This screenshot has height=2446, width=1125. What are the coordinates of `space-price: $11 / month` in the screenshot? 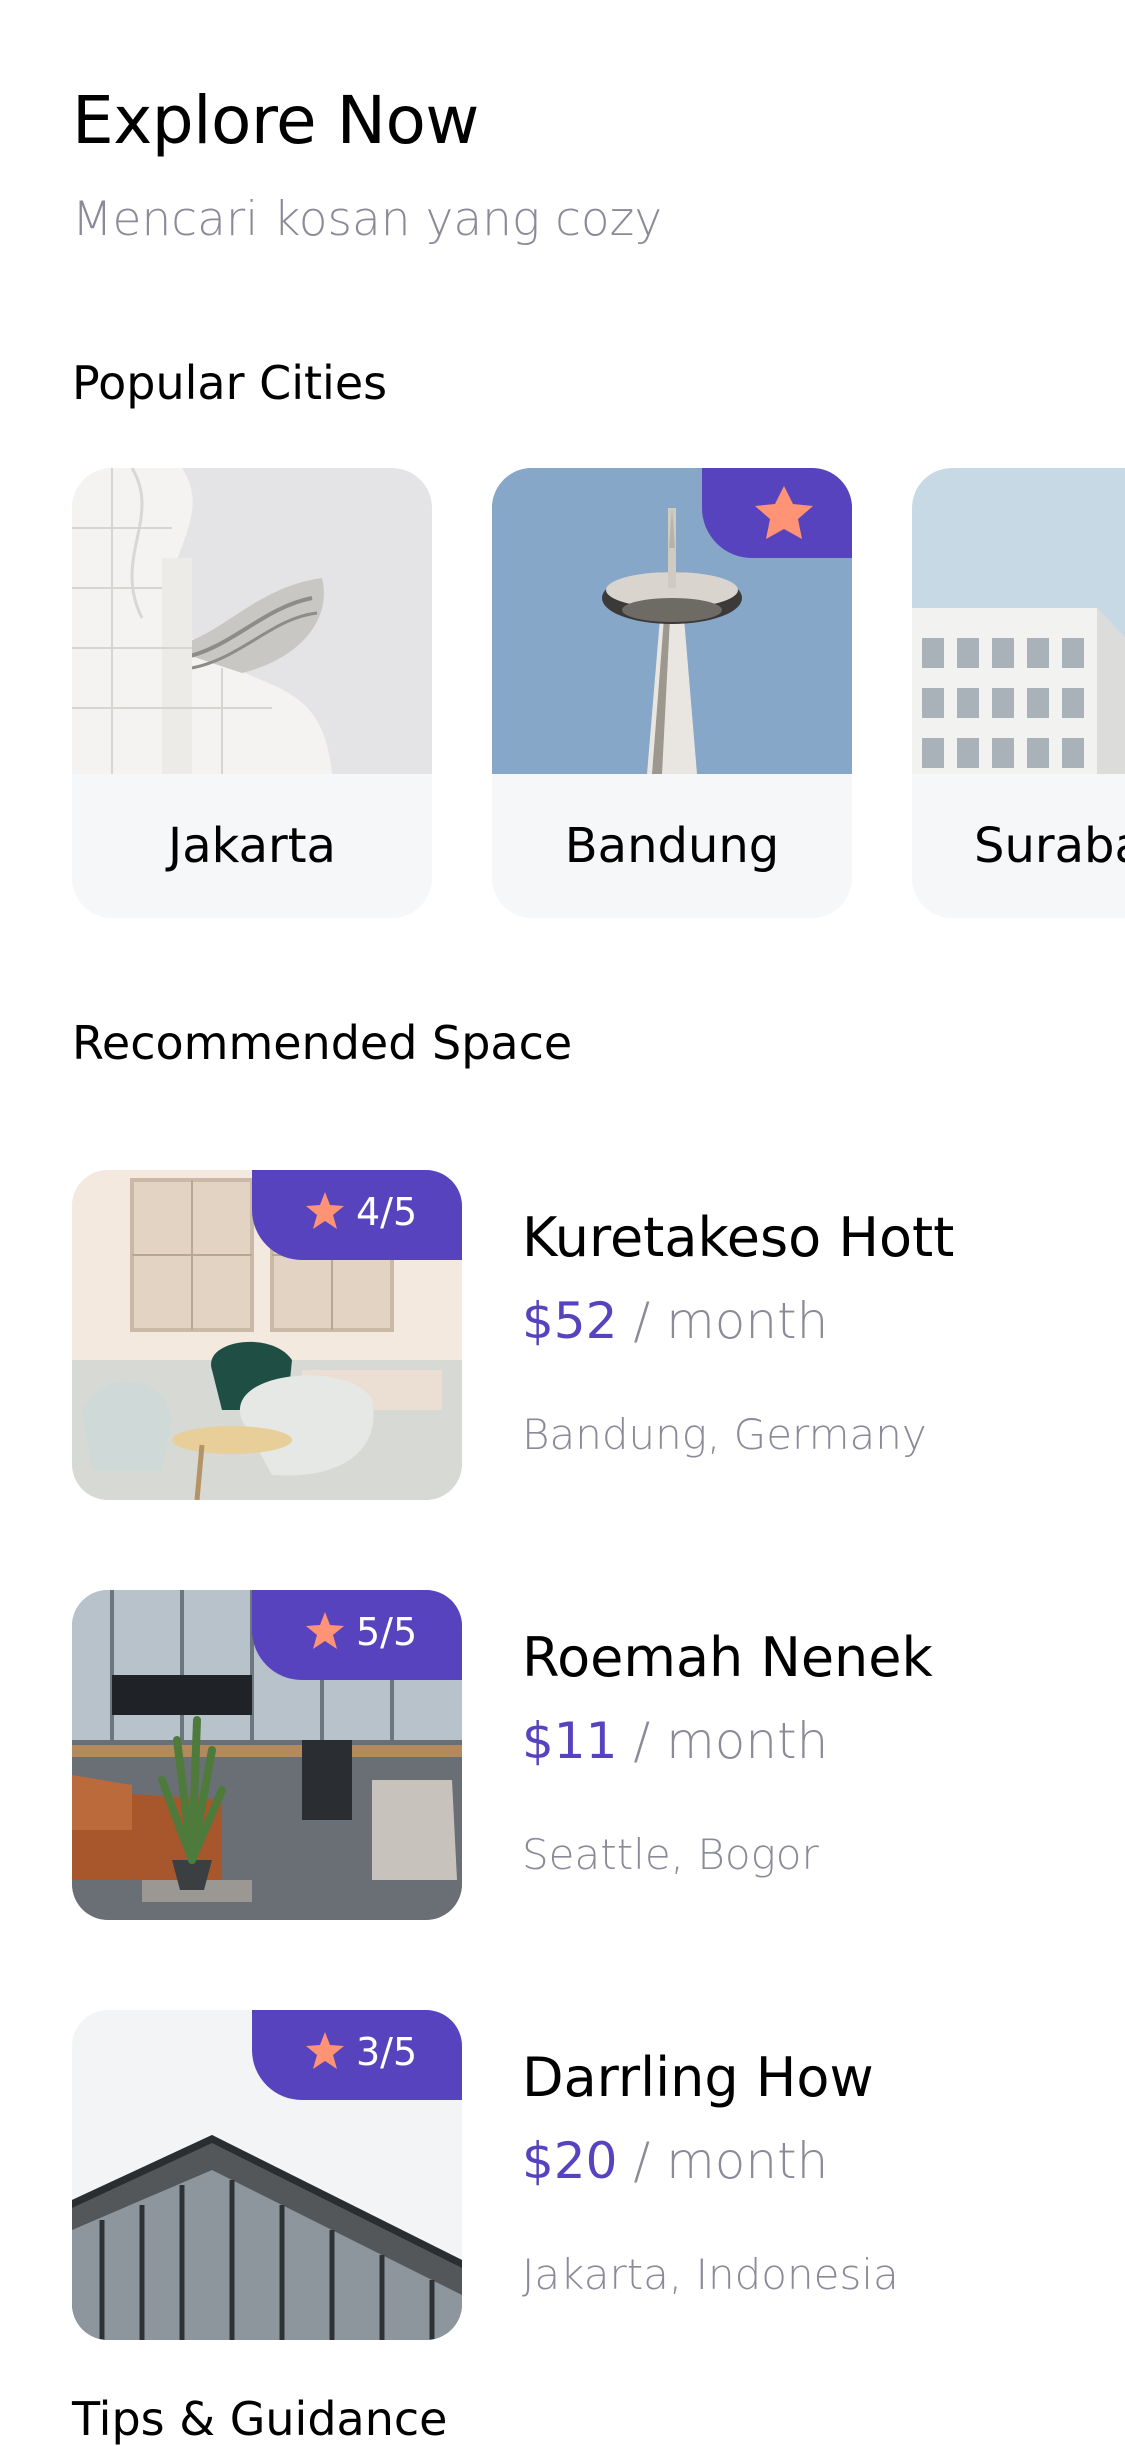 It's located at (675, 1741).